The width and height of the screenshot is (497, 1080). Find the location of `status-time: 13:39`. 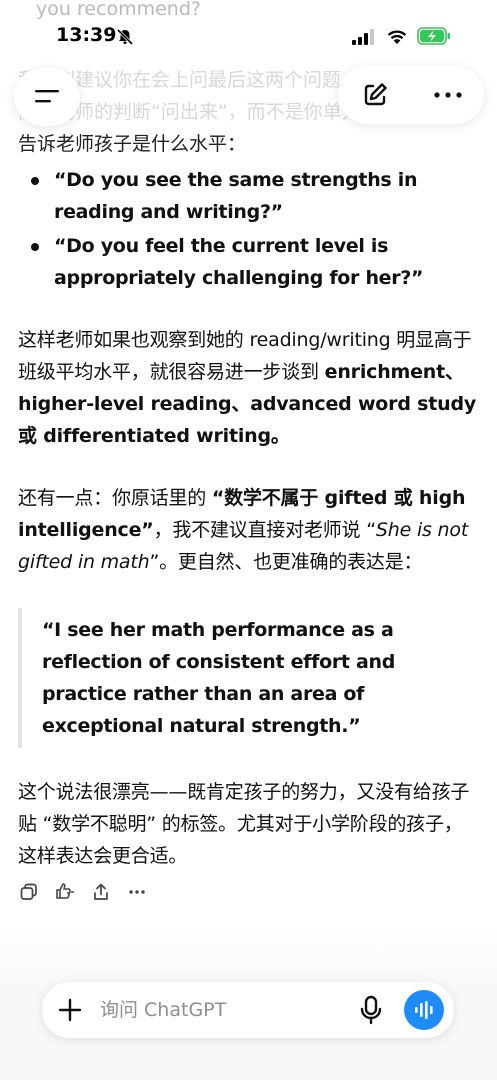

status-time: 13:39 is located at coordinates (86, 35).